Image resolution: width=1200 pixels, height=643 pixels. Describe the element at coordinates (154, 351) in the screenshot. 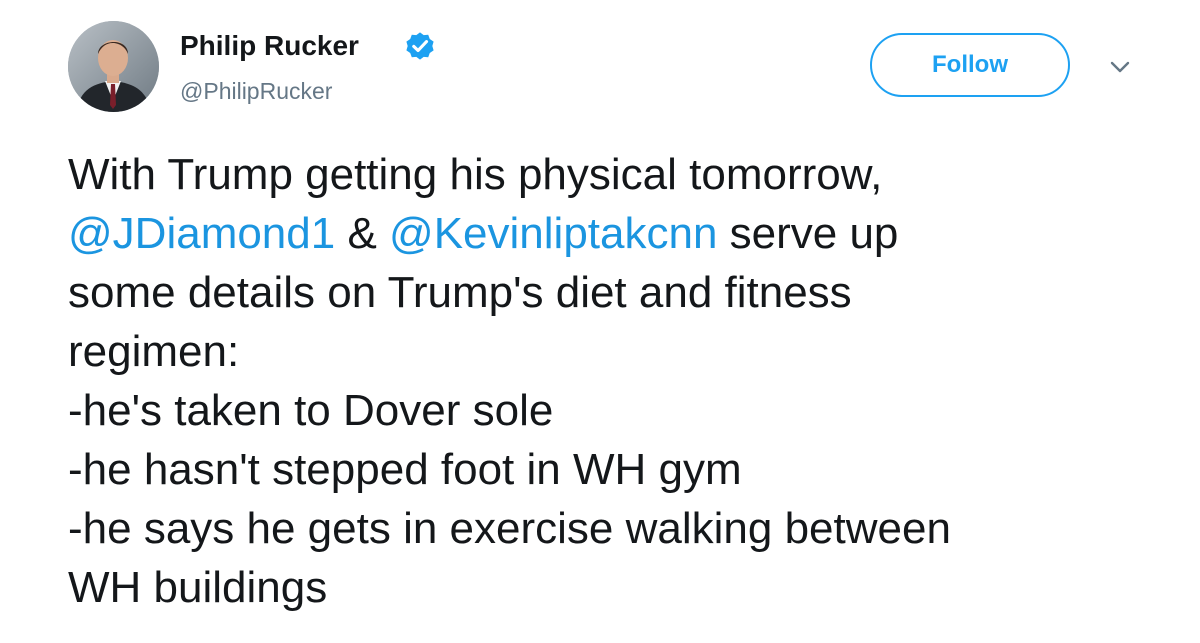

I see `tweet-line: regimen:` at that location.